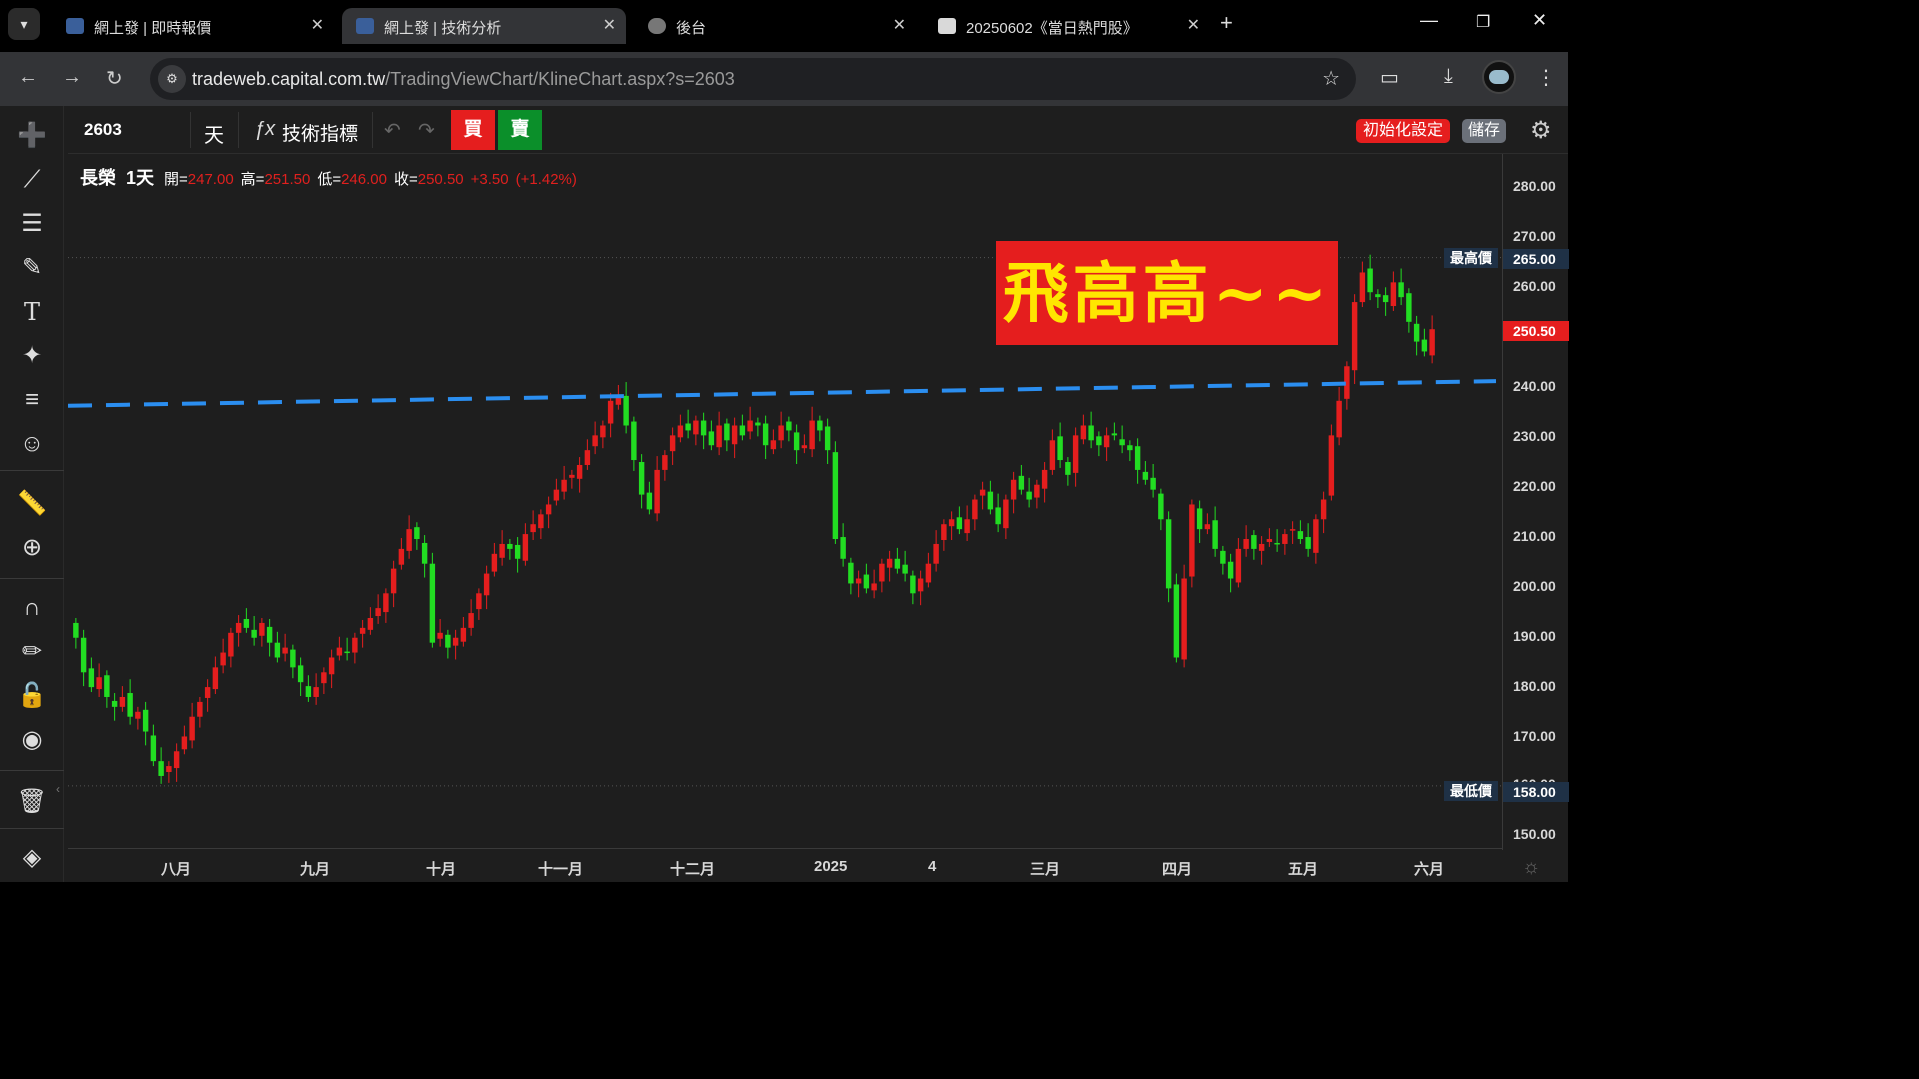  Describe the element at coordinates (32, 696) in the screenshot. I see `unlock-icon: 🔓` at that location.